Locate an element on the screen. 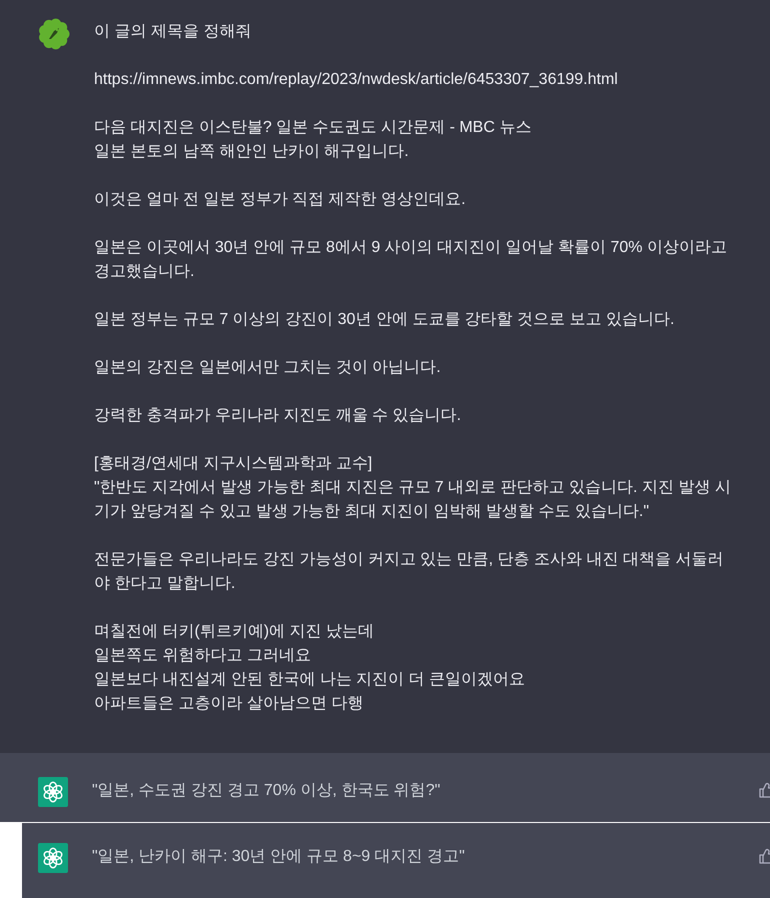  message-paragraph: 이 글의 제목을 정해줘 is located at coordinates (173, 32).